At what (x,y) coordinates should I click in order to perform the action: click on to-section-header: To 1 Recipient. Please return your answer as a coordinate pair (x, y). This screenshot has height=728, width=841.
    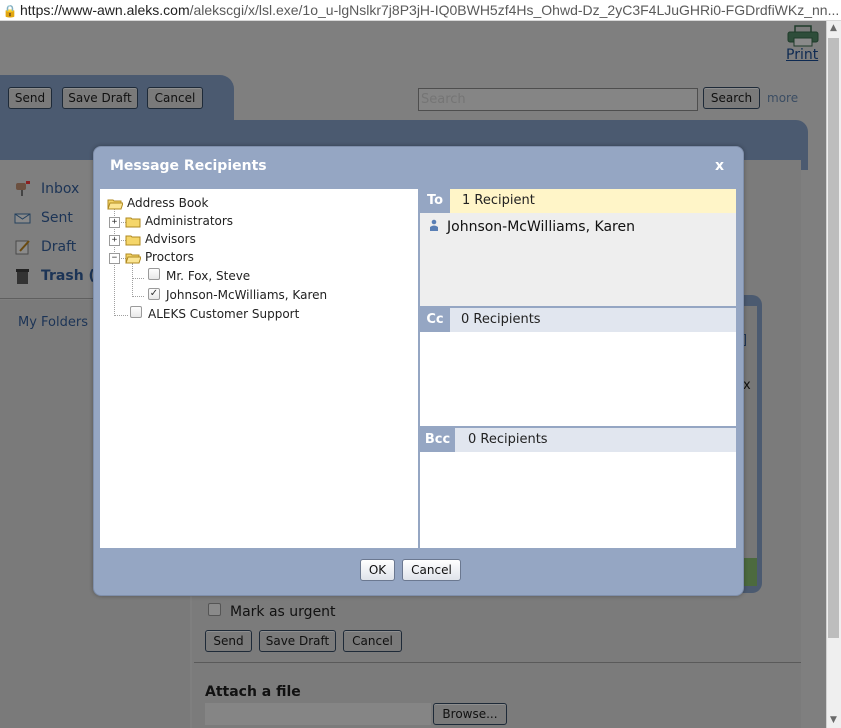
    Looking at the image, I should click on (578, 201).